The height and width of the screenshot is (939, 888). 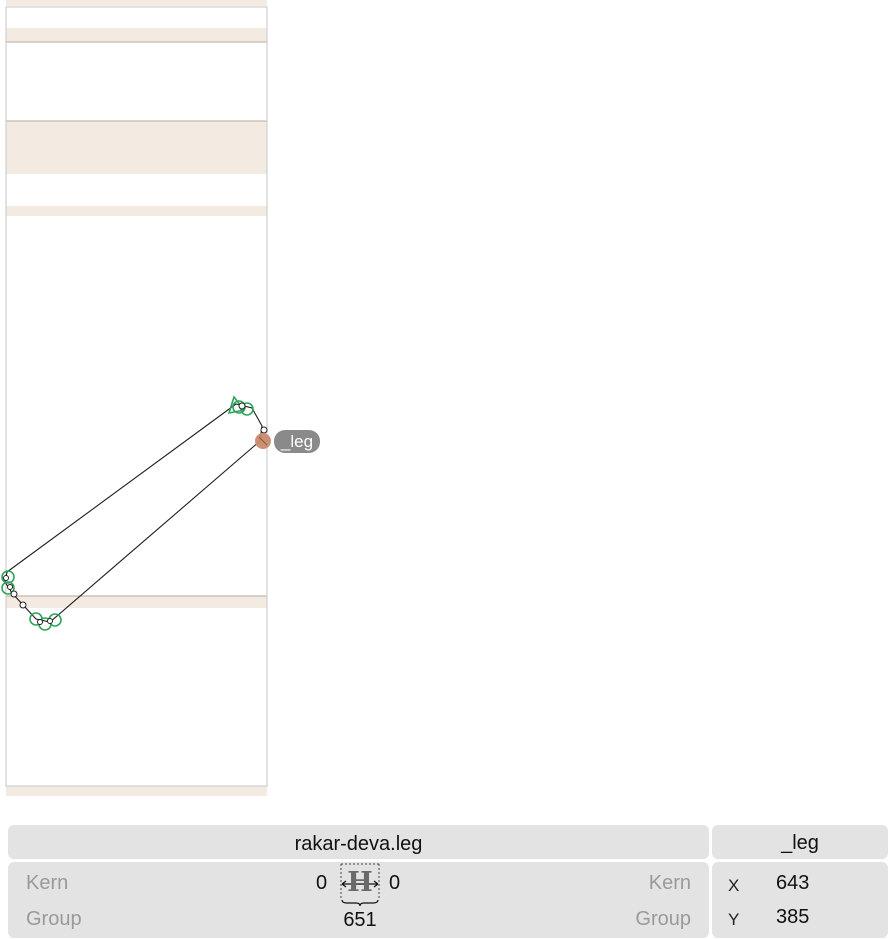 What do you see at coordinates (321, 883) in the screenshot?
I see `left-sidebearing-value: 0` at bounding box center [321, 883].